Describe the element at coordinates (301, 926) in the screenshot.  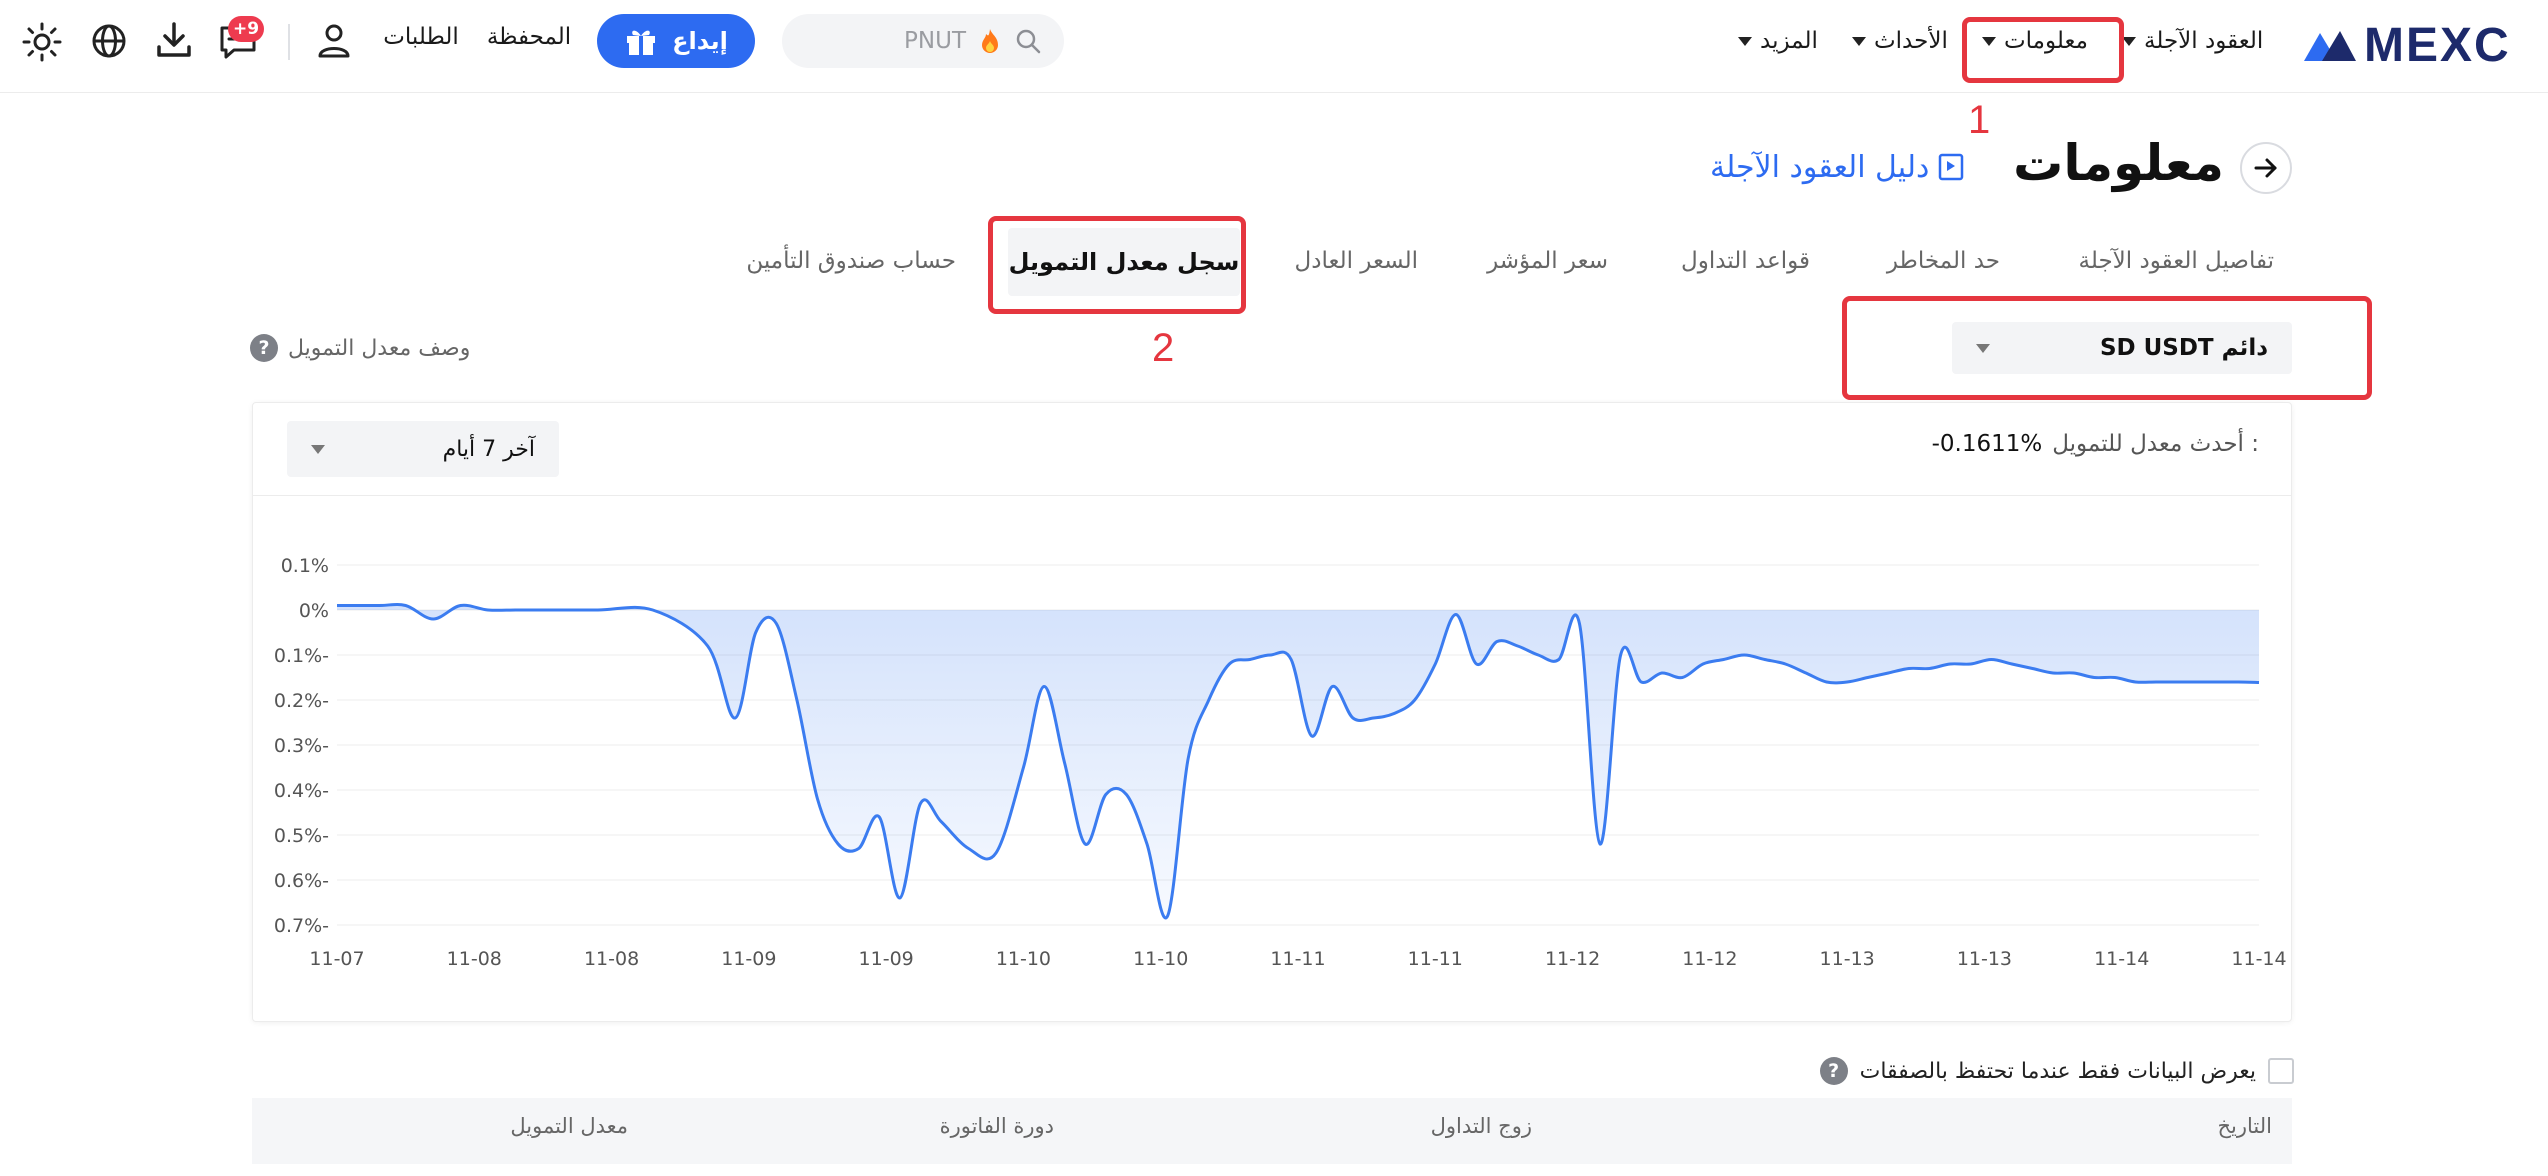
I see `y-tick-label: 0.7%-` at that location.